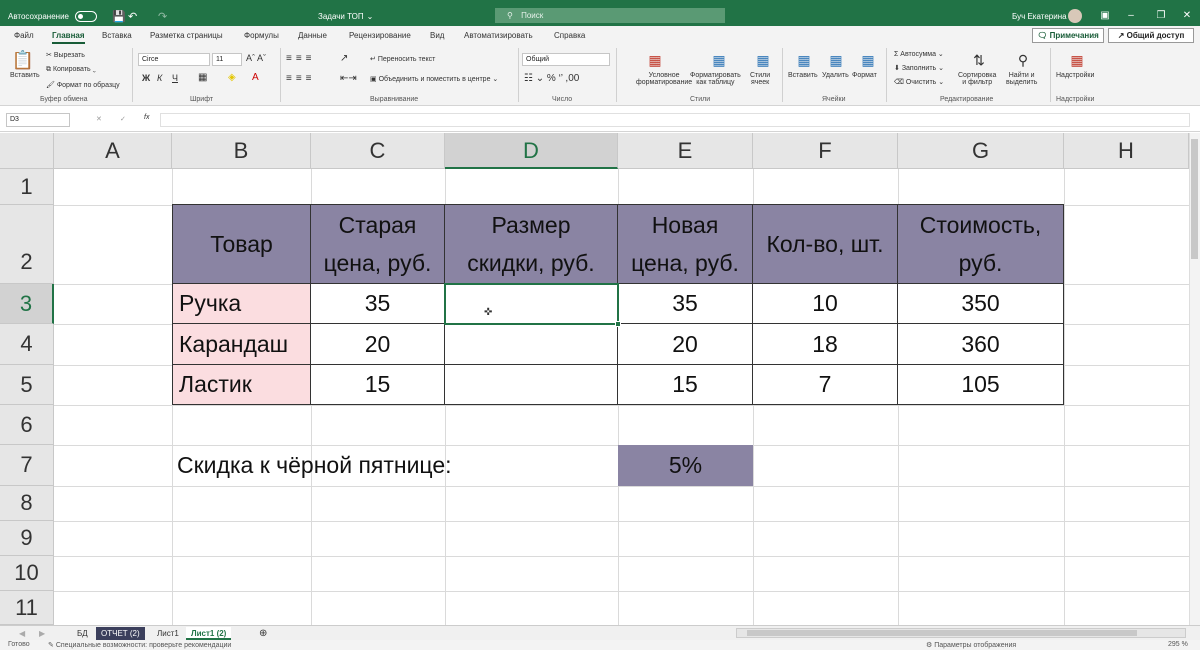 The image size is (1200, 650). I want to click on row-header-11: 11, so click(27, 608).